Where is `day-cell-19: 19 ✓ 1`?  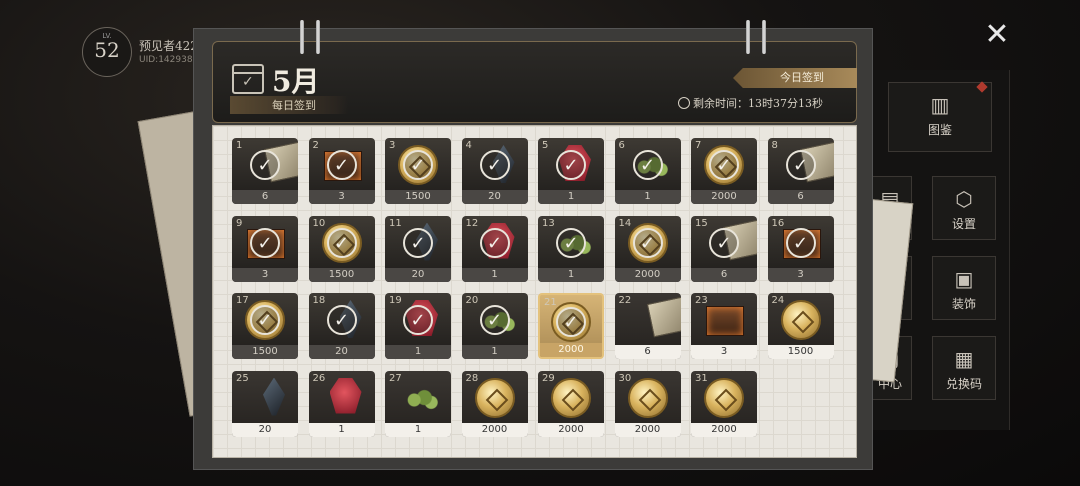
day-cell-19: 19 ✓ 1 is located at coordinates (418, 326).